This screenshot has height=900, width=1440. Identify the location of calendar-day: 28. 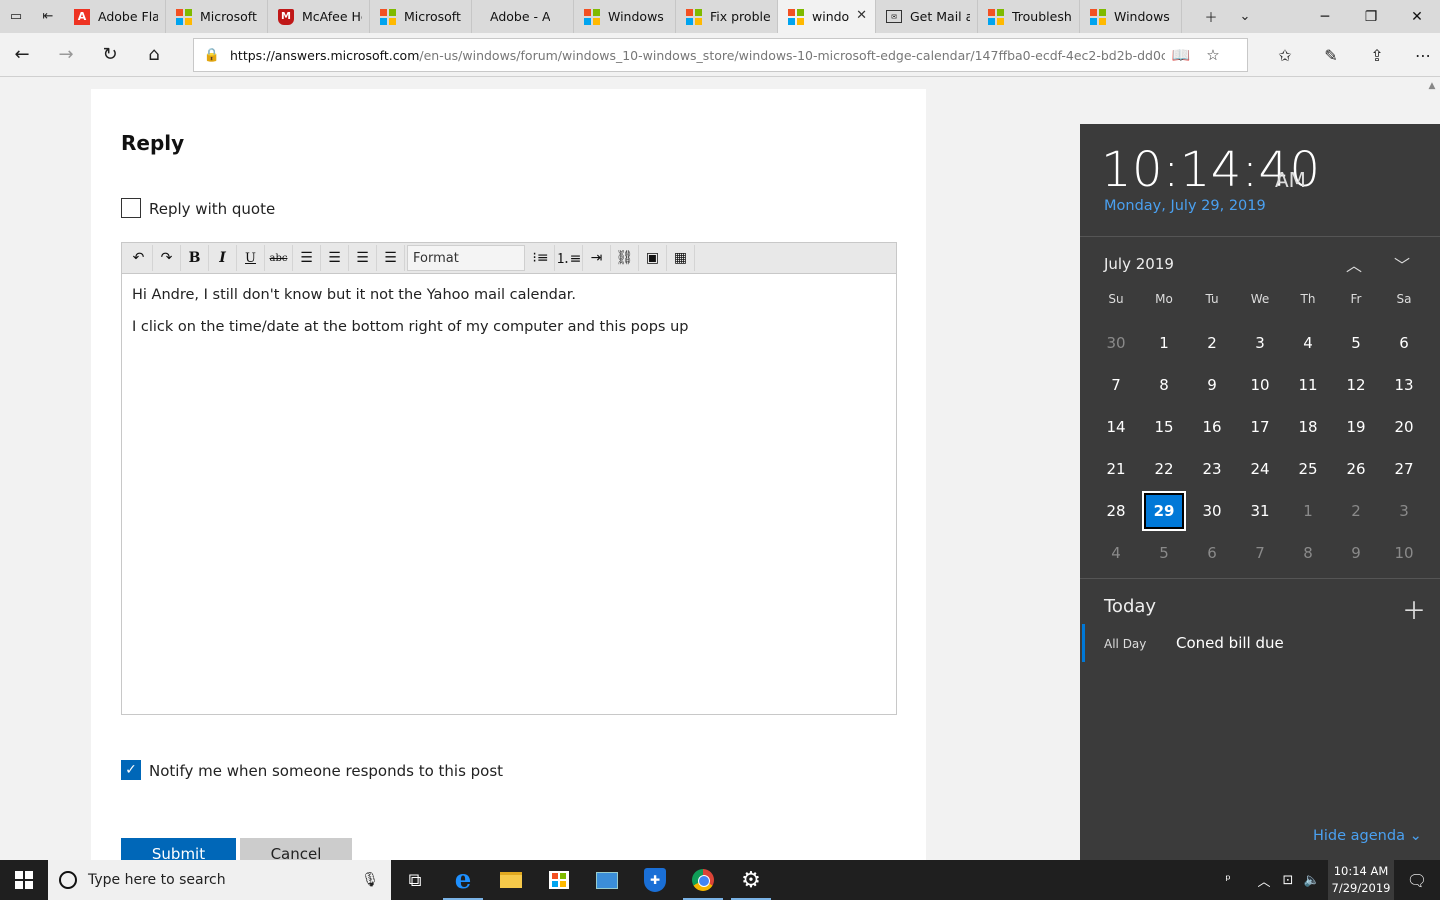
(1116, 511).